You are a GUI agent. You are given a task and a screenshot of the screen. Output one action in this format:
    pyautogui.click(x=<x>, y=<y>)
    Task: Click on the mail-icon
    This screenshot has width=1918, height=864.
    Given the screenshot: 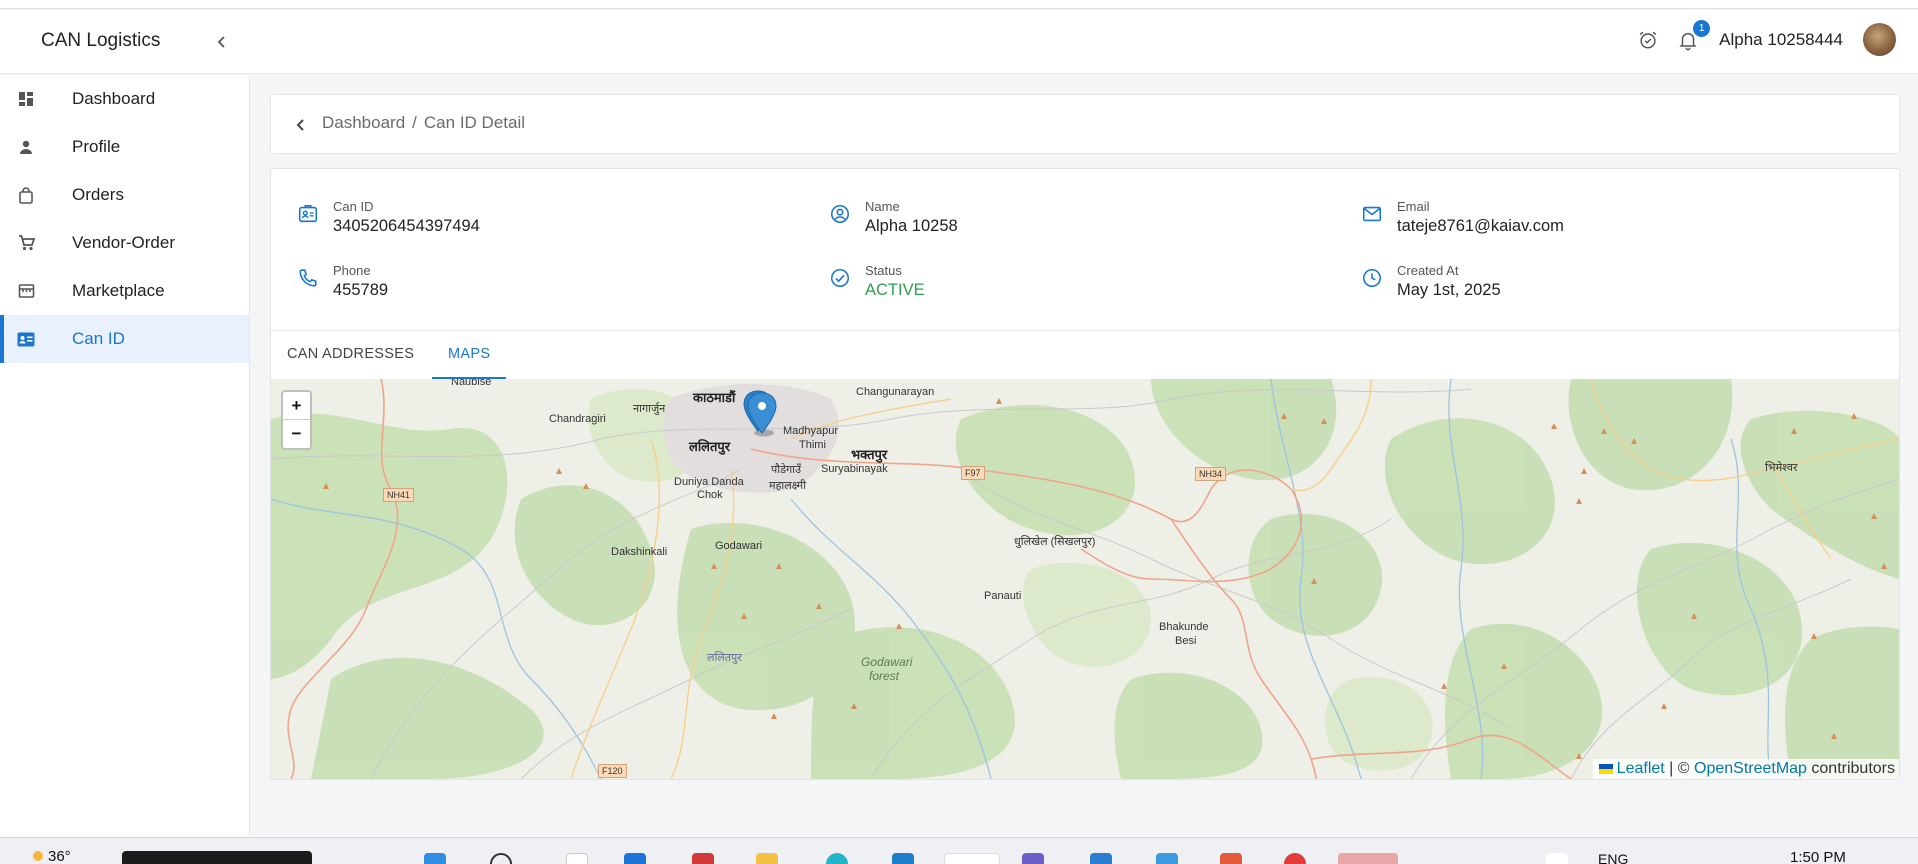 What is the action you would take?
    pyautogui.click(x=1372, y=214)
    